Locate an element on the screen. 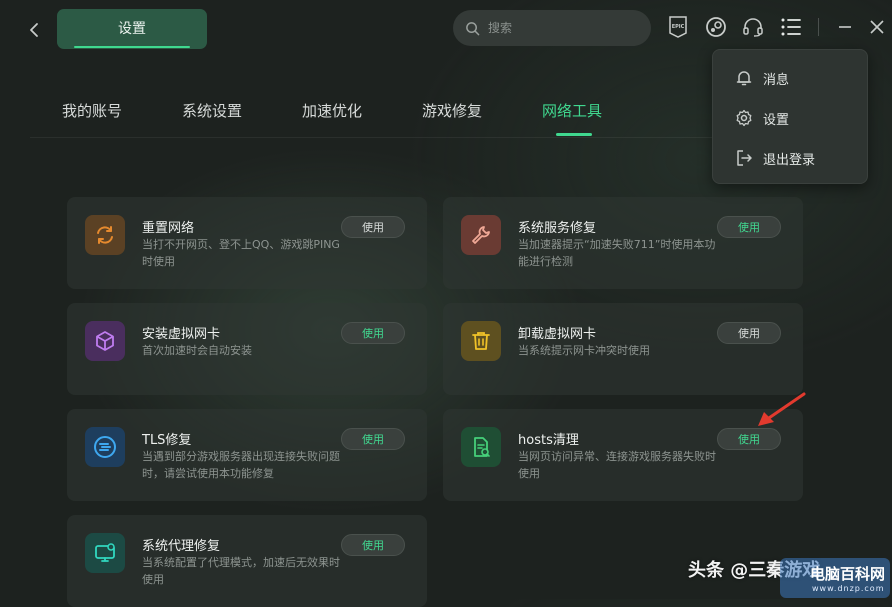  trash-icon is located at coordinates (481, 341).